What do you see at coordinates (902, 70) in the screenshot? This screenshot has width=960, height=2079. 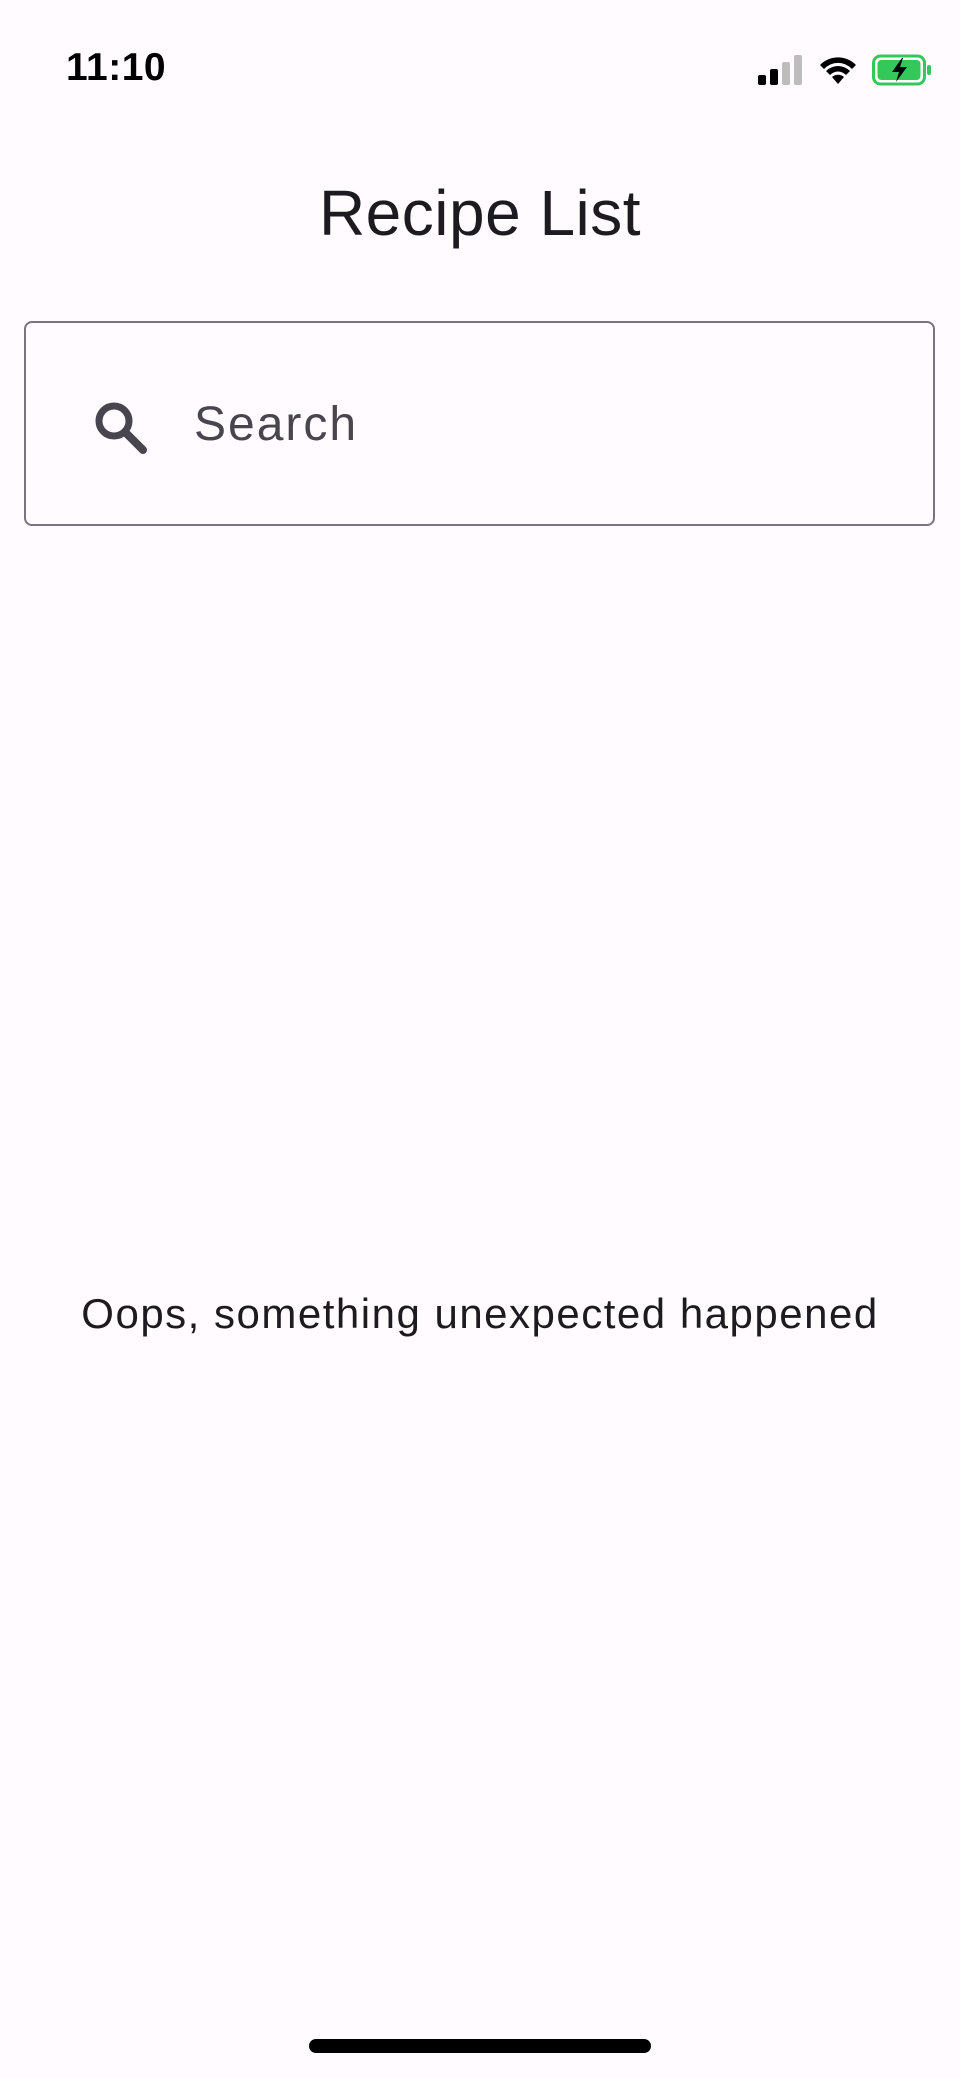 I see `battery-charging-icon` at bounding box center [902, 70].